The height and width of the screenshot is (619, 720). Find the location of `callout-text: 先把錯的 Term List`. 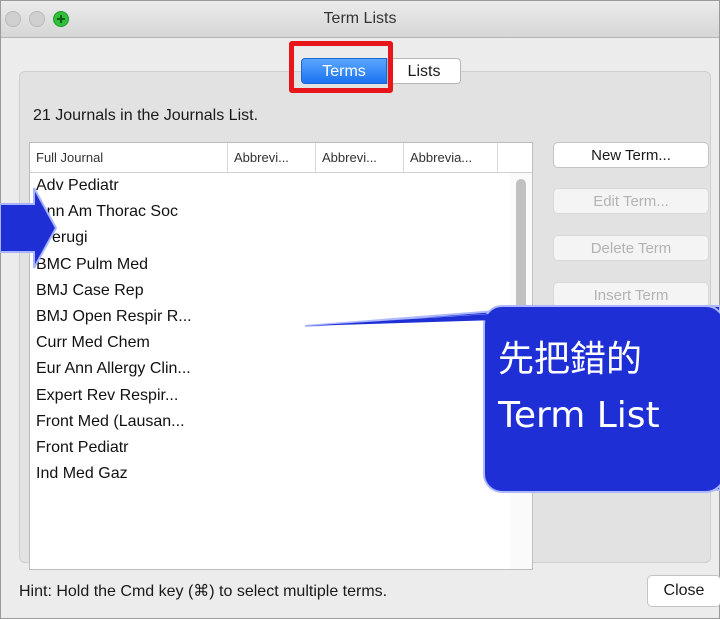

callout-text: 先把錯的 Term List is located at coordinates (609, 388).